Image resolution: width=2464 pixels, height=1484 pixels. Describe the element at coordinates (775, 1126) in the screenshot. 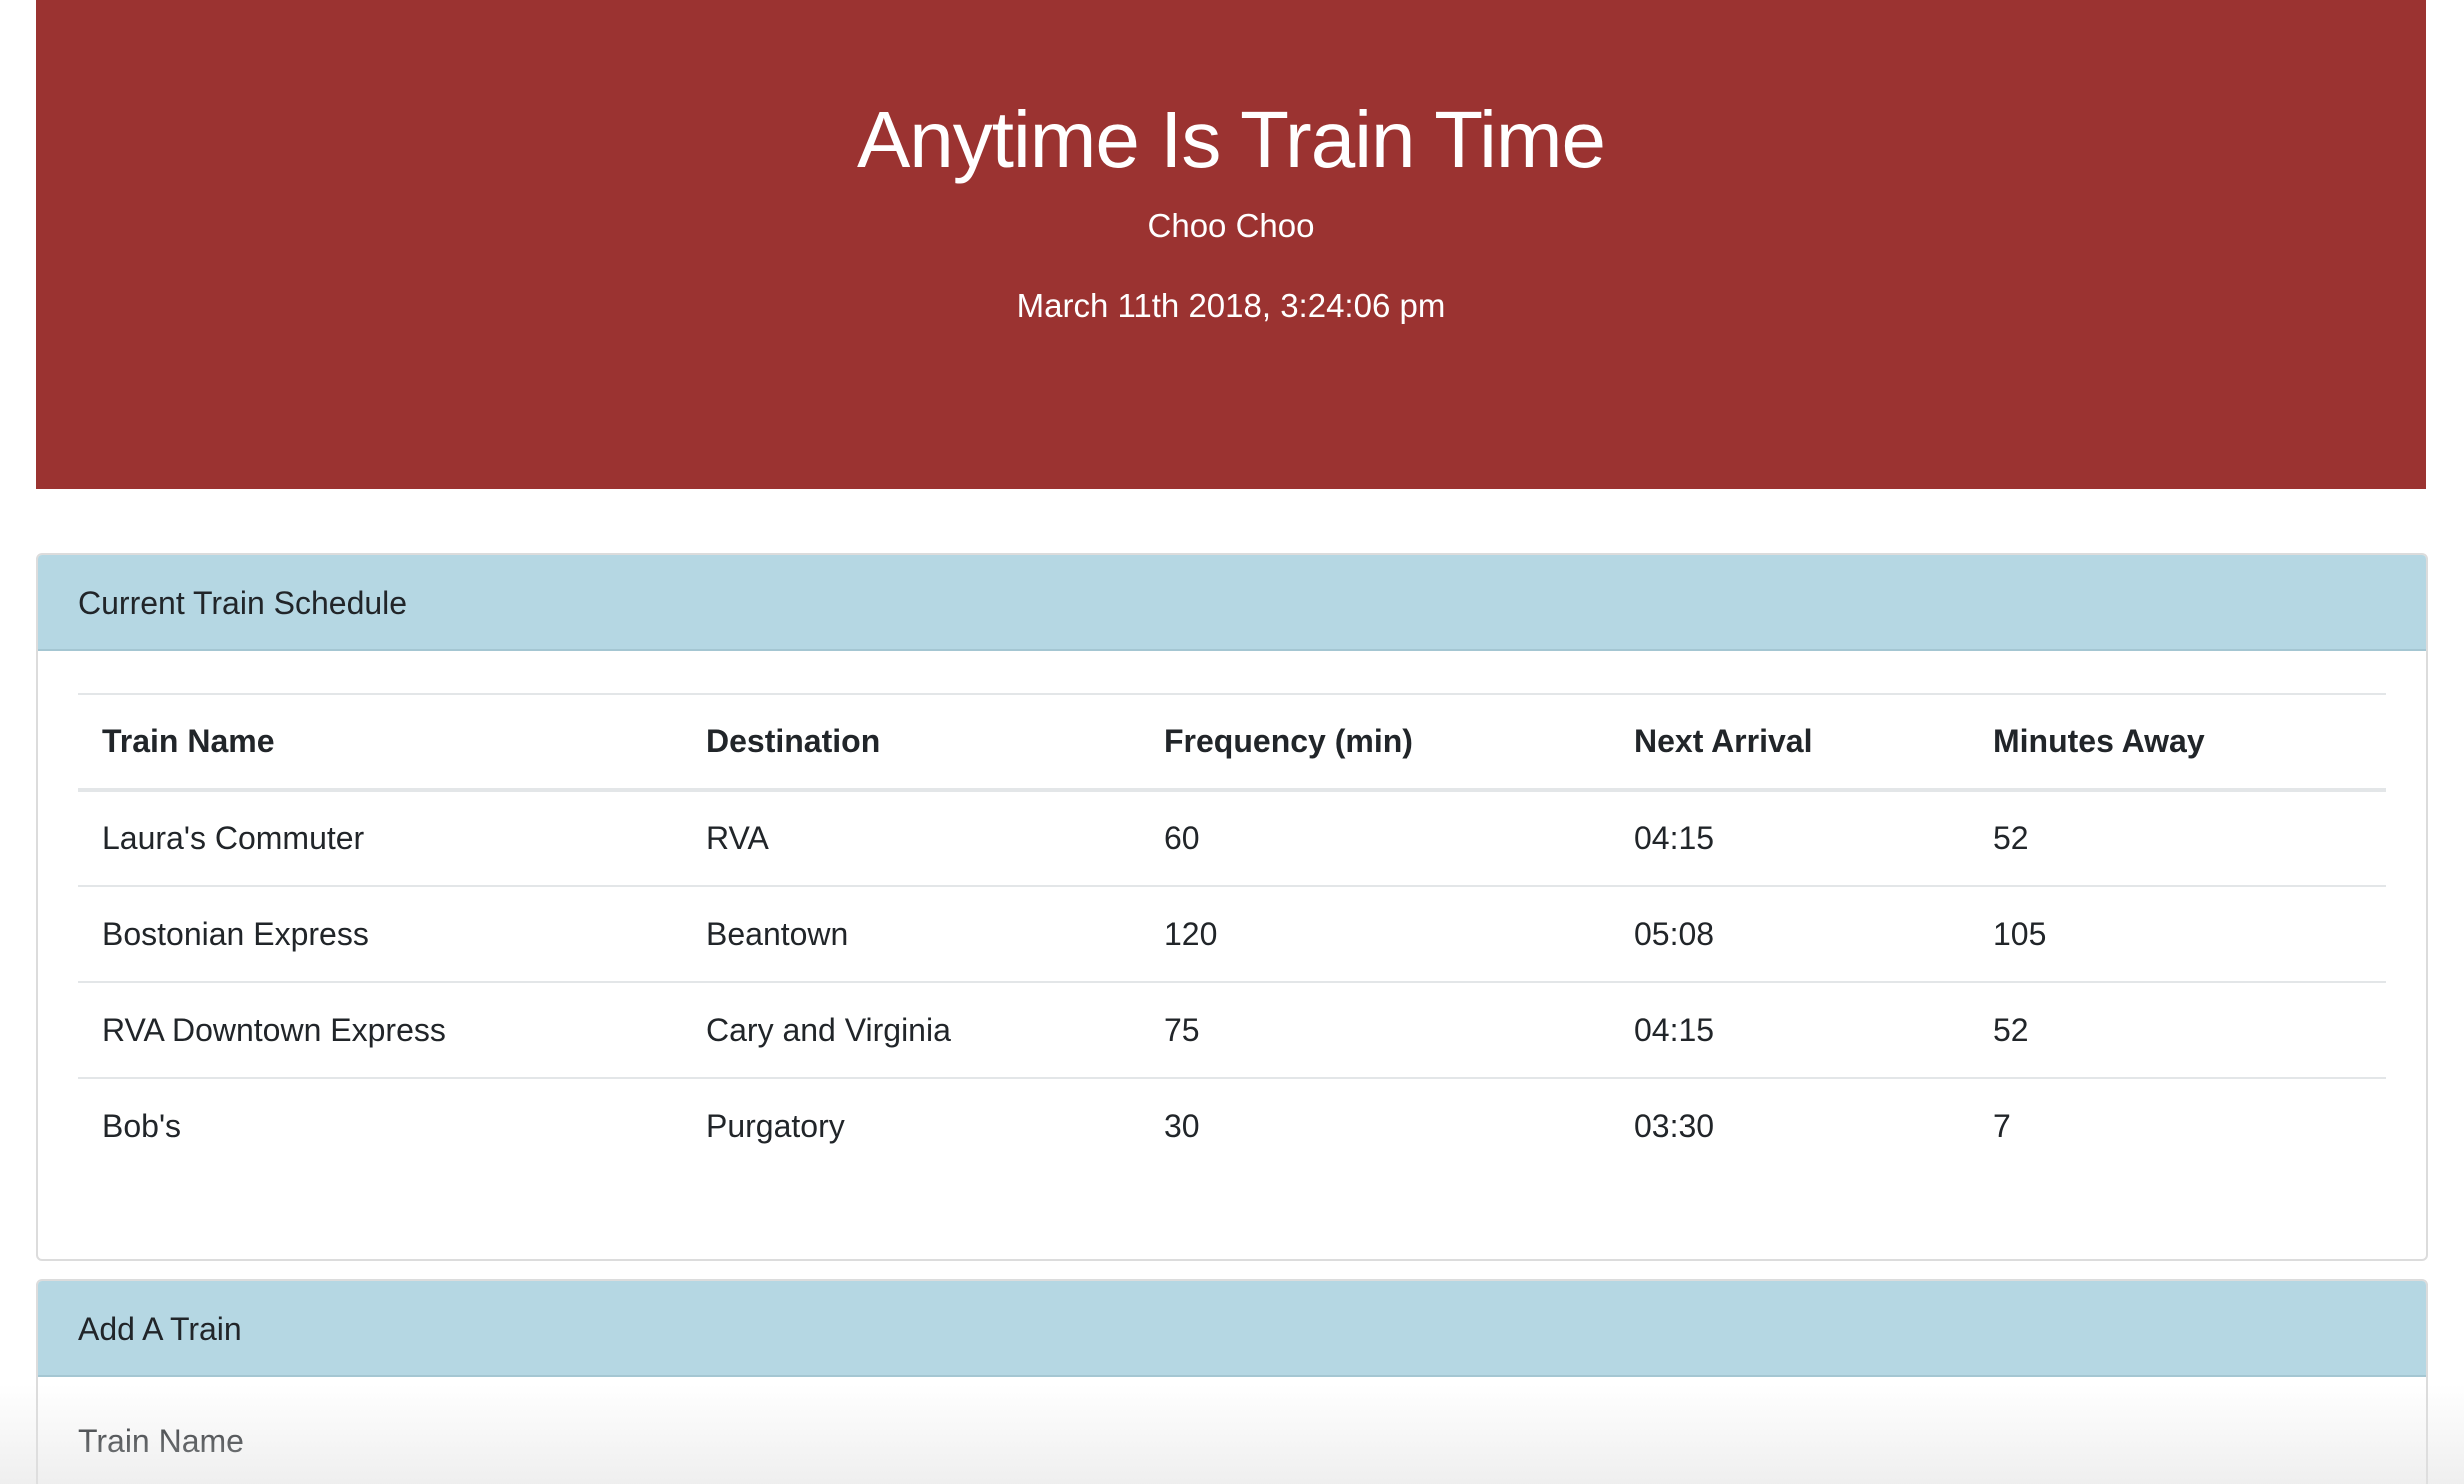

I see `cell-destination: Purgatory` at that location.